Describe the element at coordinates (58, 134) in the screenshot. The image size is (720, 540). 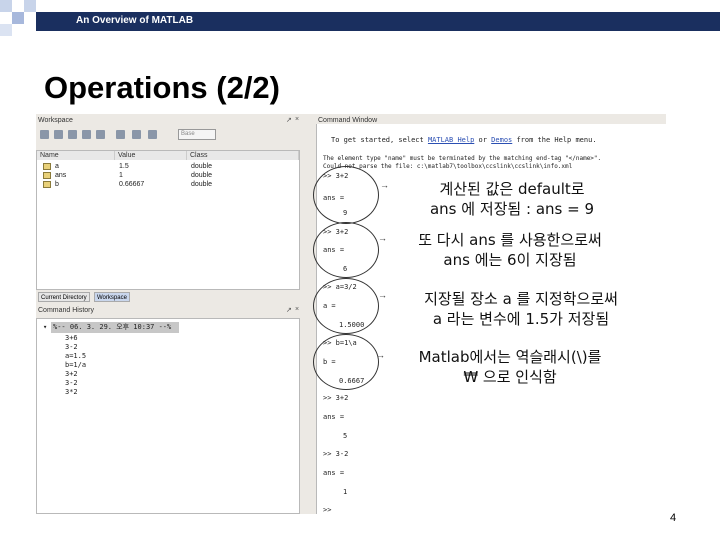
I see `open-icon` at that location.